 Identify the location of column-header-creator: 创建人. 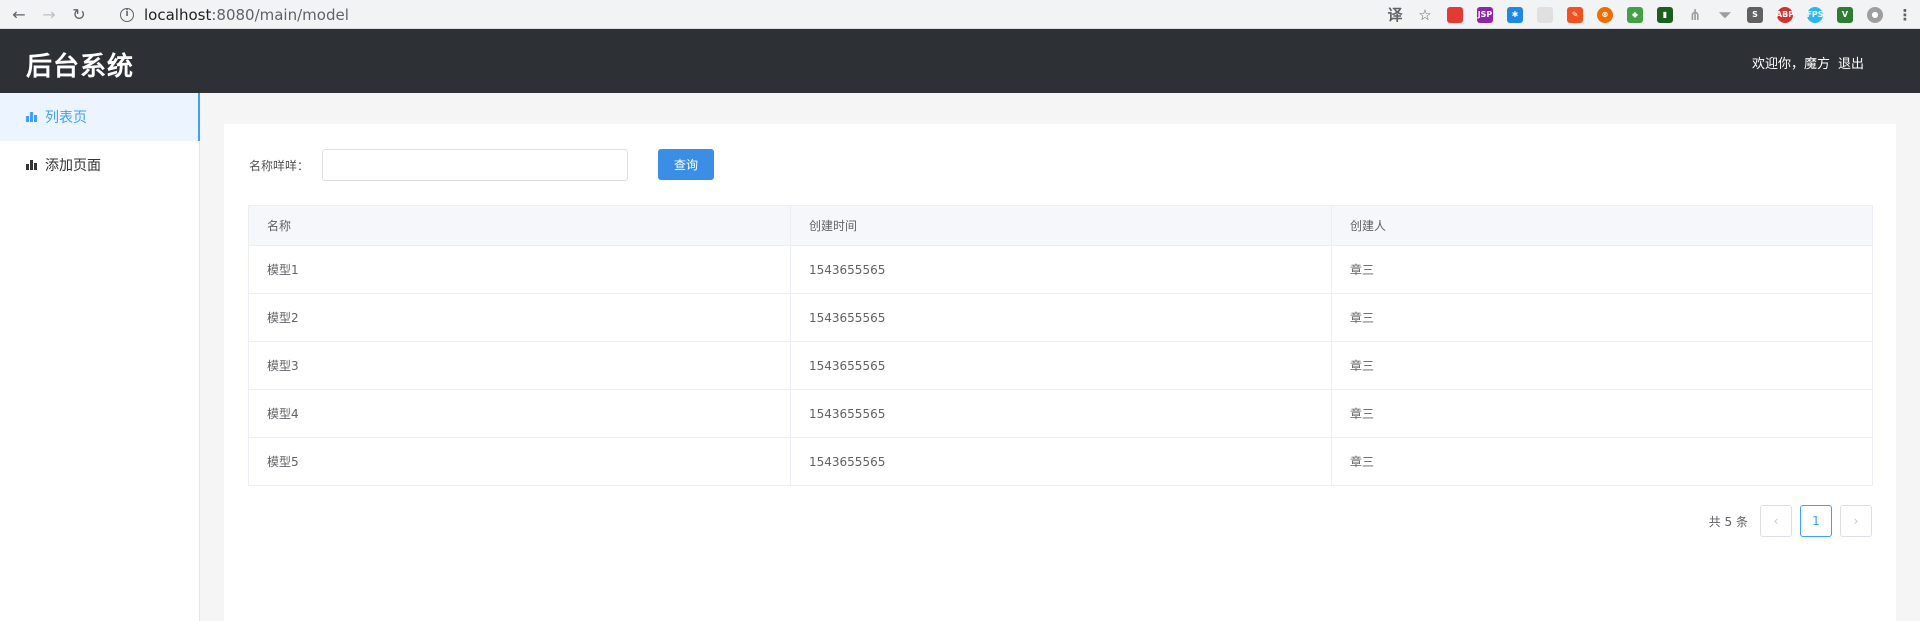
(1602, 225).